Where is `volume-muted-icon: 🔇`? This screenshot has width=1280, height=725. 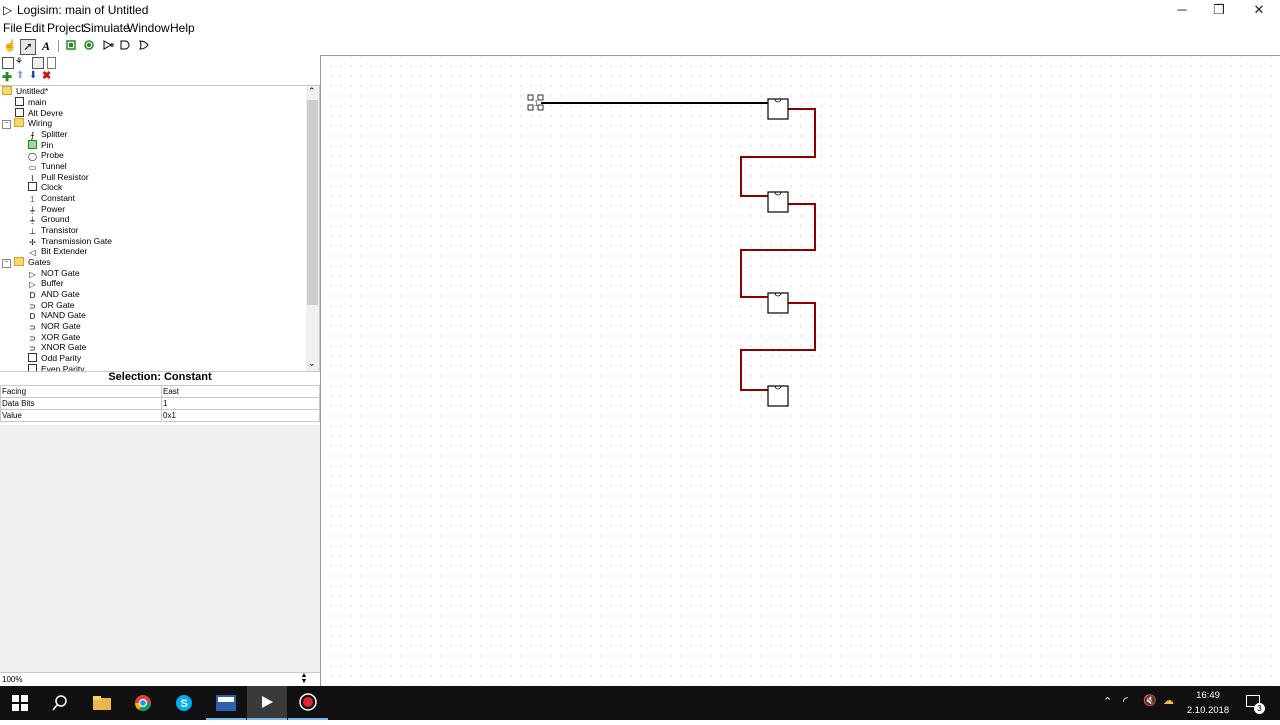
volume-muted-icon: 🔇 is located at coordinates (1150, 700).